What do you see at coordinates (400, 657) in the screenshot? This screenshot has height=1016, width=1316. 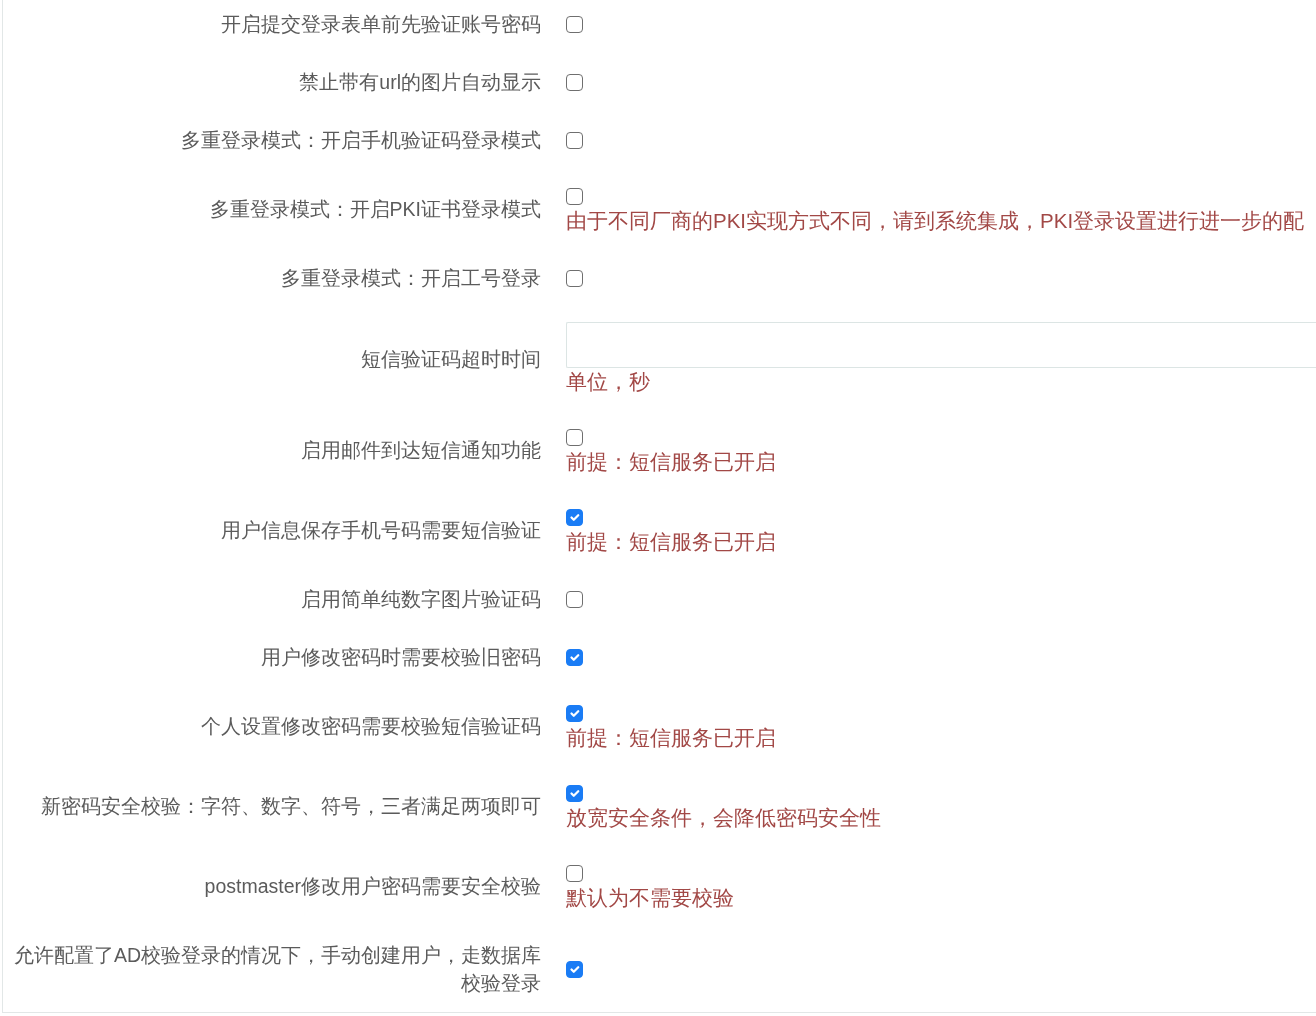 I see `setting-label: 用户修改密码时需要校验旧密码` at bounding box center [400, 657].